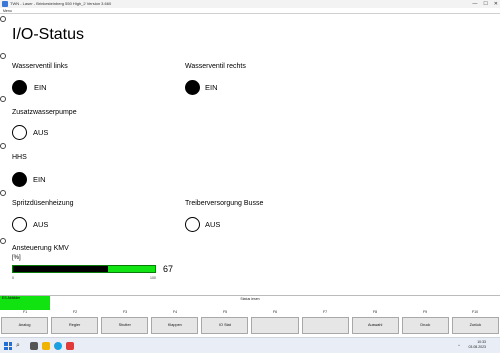 This screenshot has height=353, width=500. I want to click on state-treiberversorgung-busse: AUS, so click(213, 224).